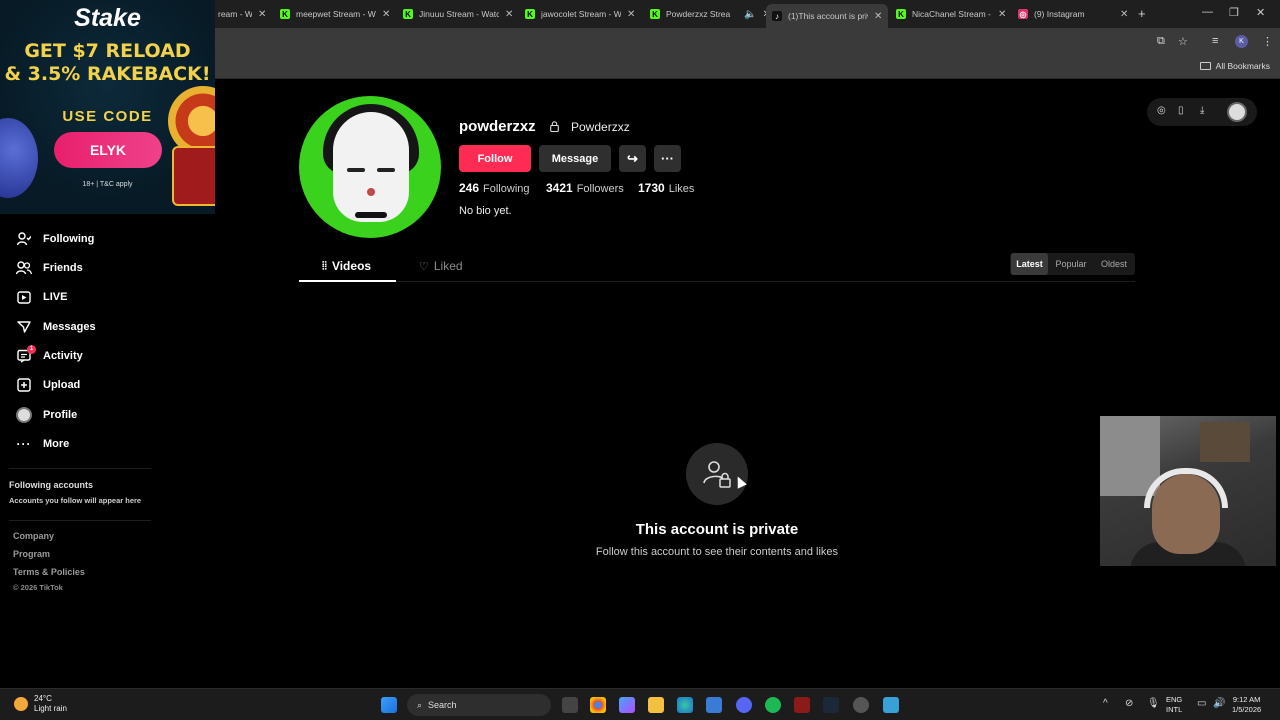 The width and height of the screenshot is (1280, 720). What do you see at coordinates (1207, 12) in the screenshot?
I see `minimize-icon: —` at bounding box center [1207, 12].